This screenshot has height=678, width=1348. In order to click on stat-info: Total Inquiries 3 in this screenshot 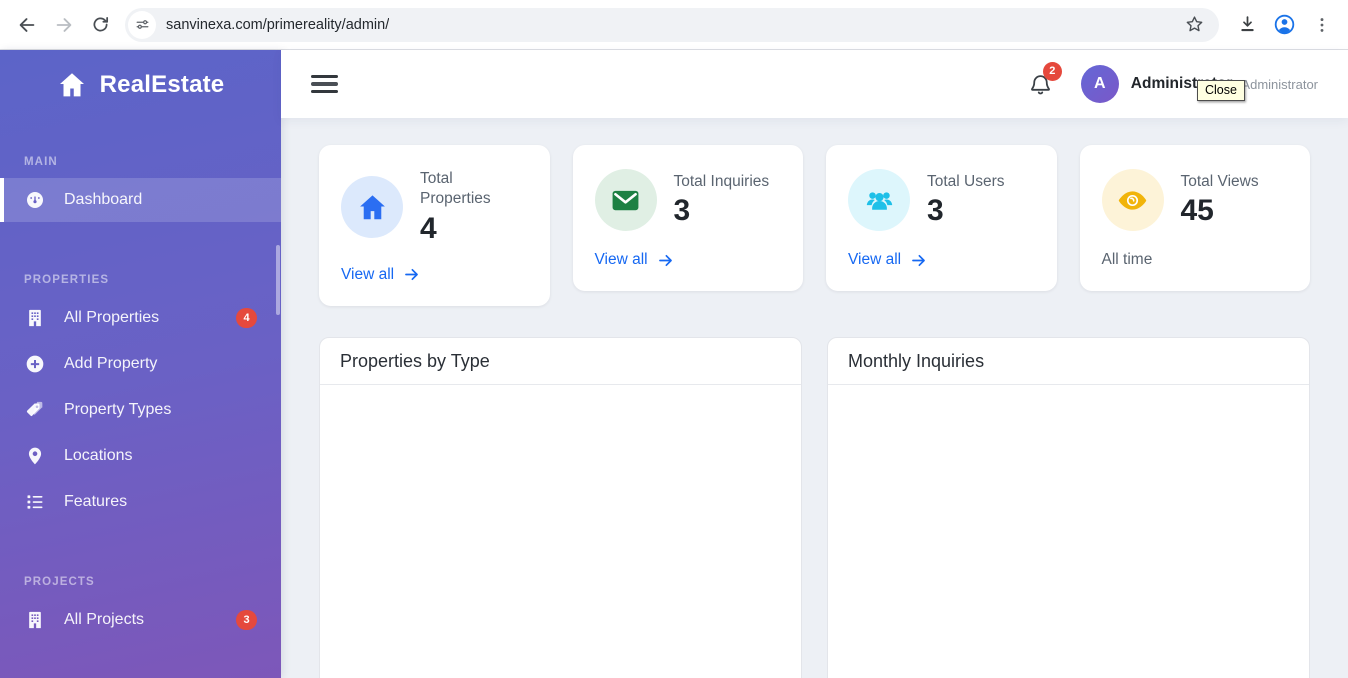, I will do `click(722, 200)`.